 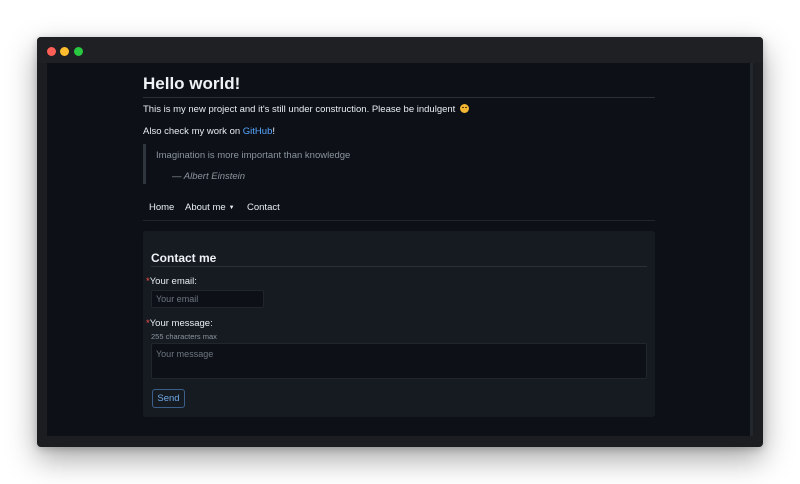 What do you see at coordinates (751, 249) in the screenshot?
I see `viewport-scrollbar` at bounding box center [751, 249].